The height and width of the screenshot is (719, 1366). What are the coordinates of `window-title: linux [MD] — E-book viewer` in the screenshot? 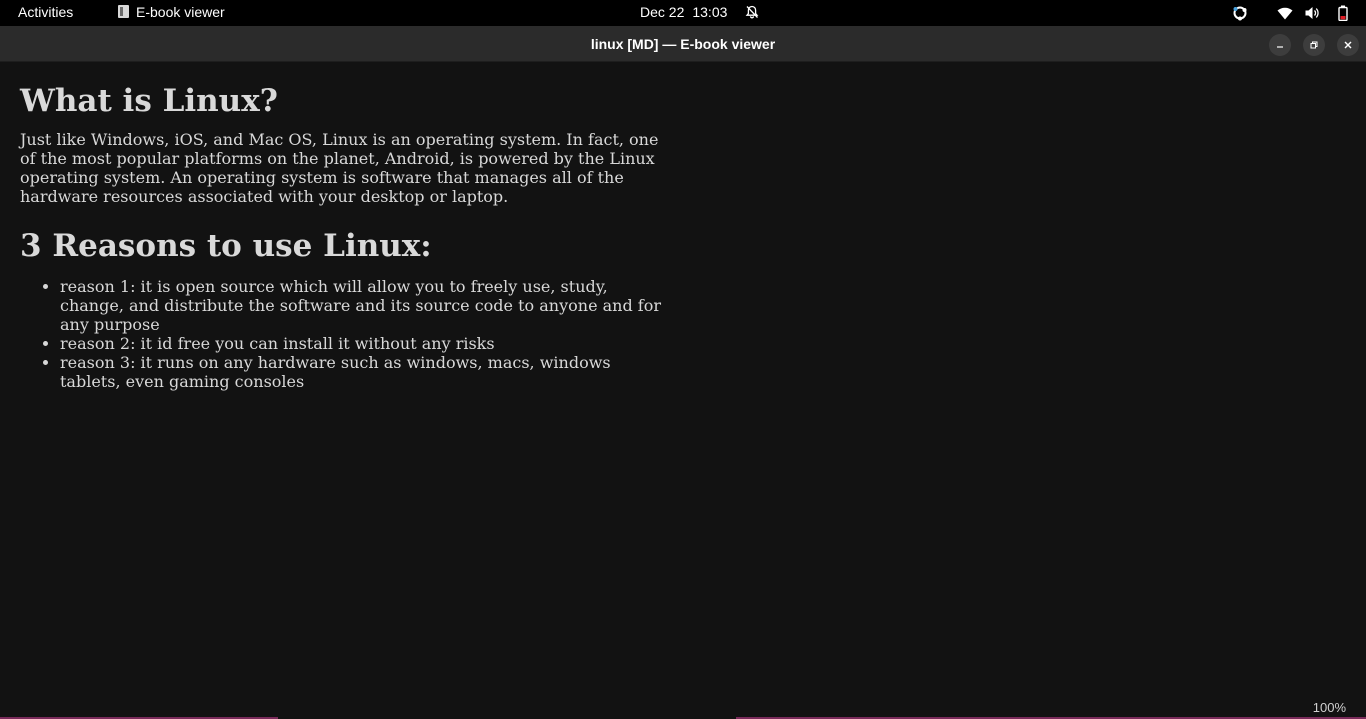 It's located at (683, 44).